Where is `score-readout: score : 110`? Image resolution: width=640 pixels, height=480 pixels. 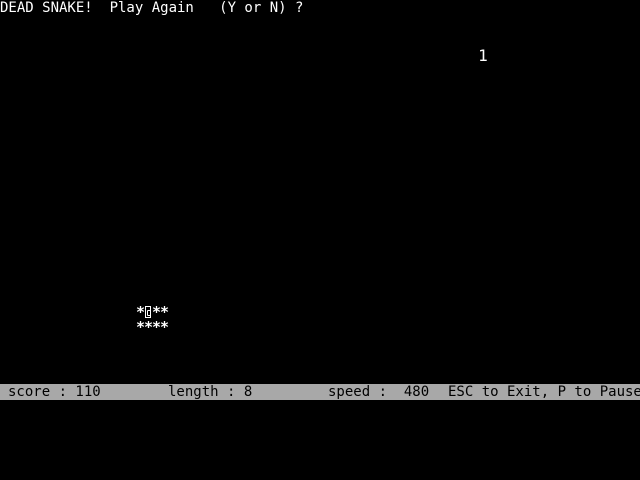
score-readout: score : 110 is located at coordinates (54, 392).